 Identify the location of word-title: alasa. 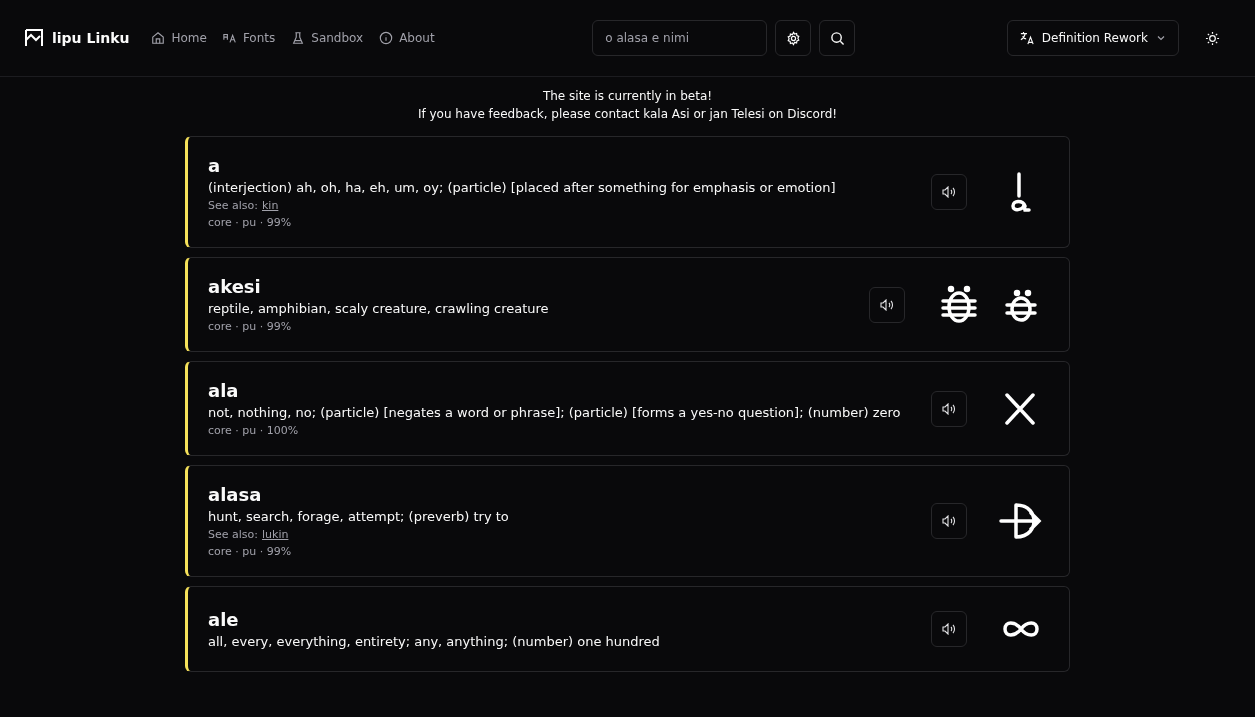
(235, 494).